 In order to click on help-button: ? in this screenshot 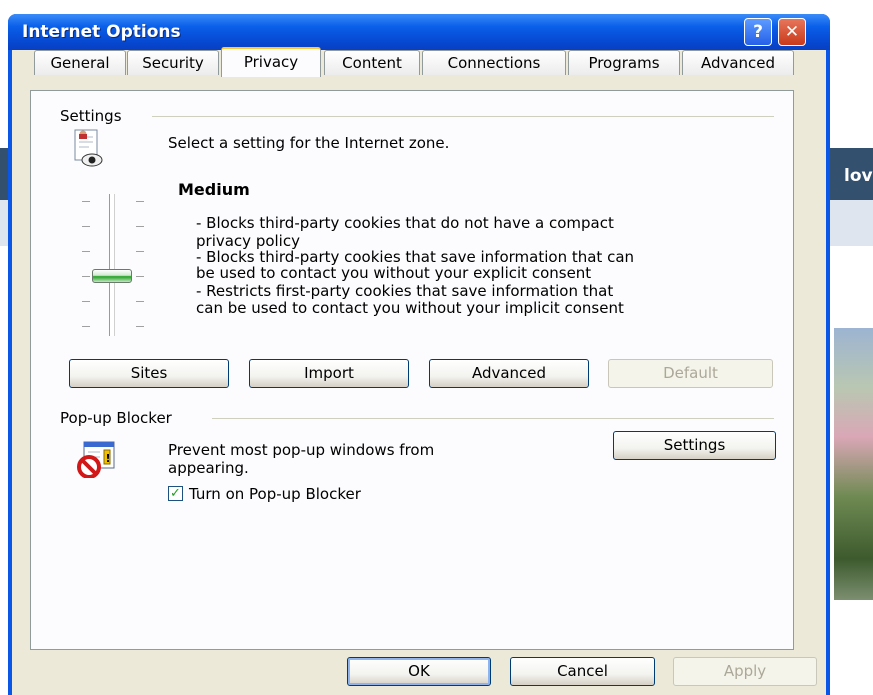, I will do `click(758, 32)`.